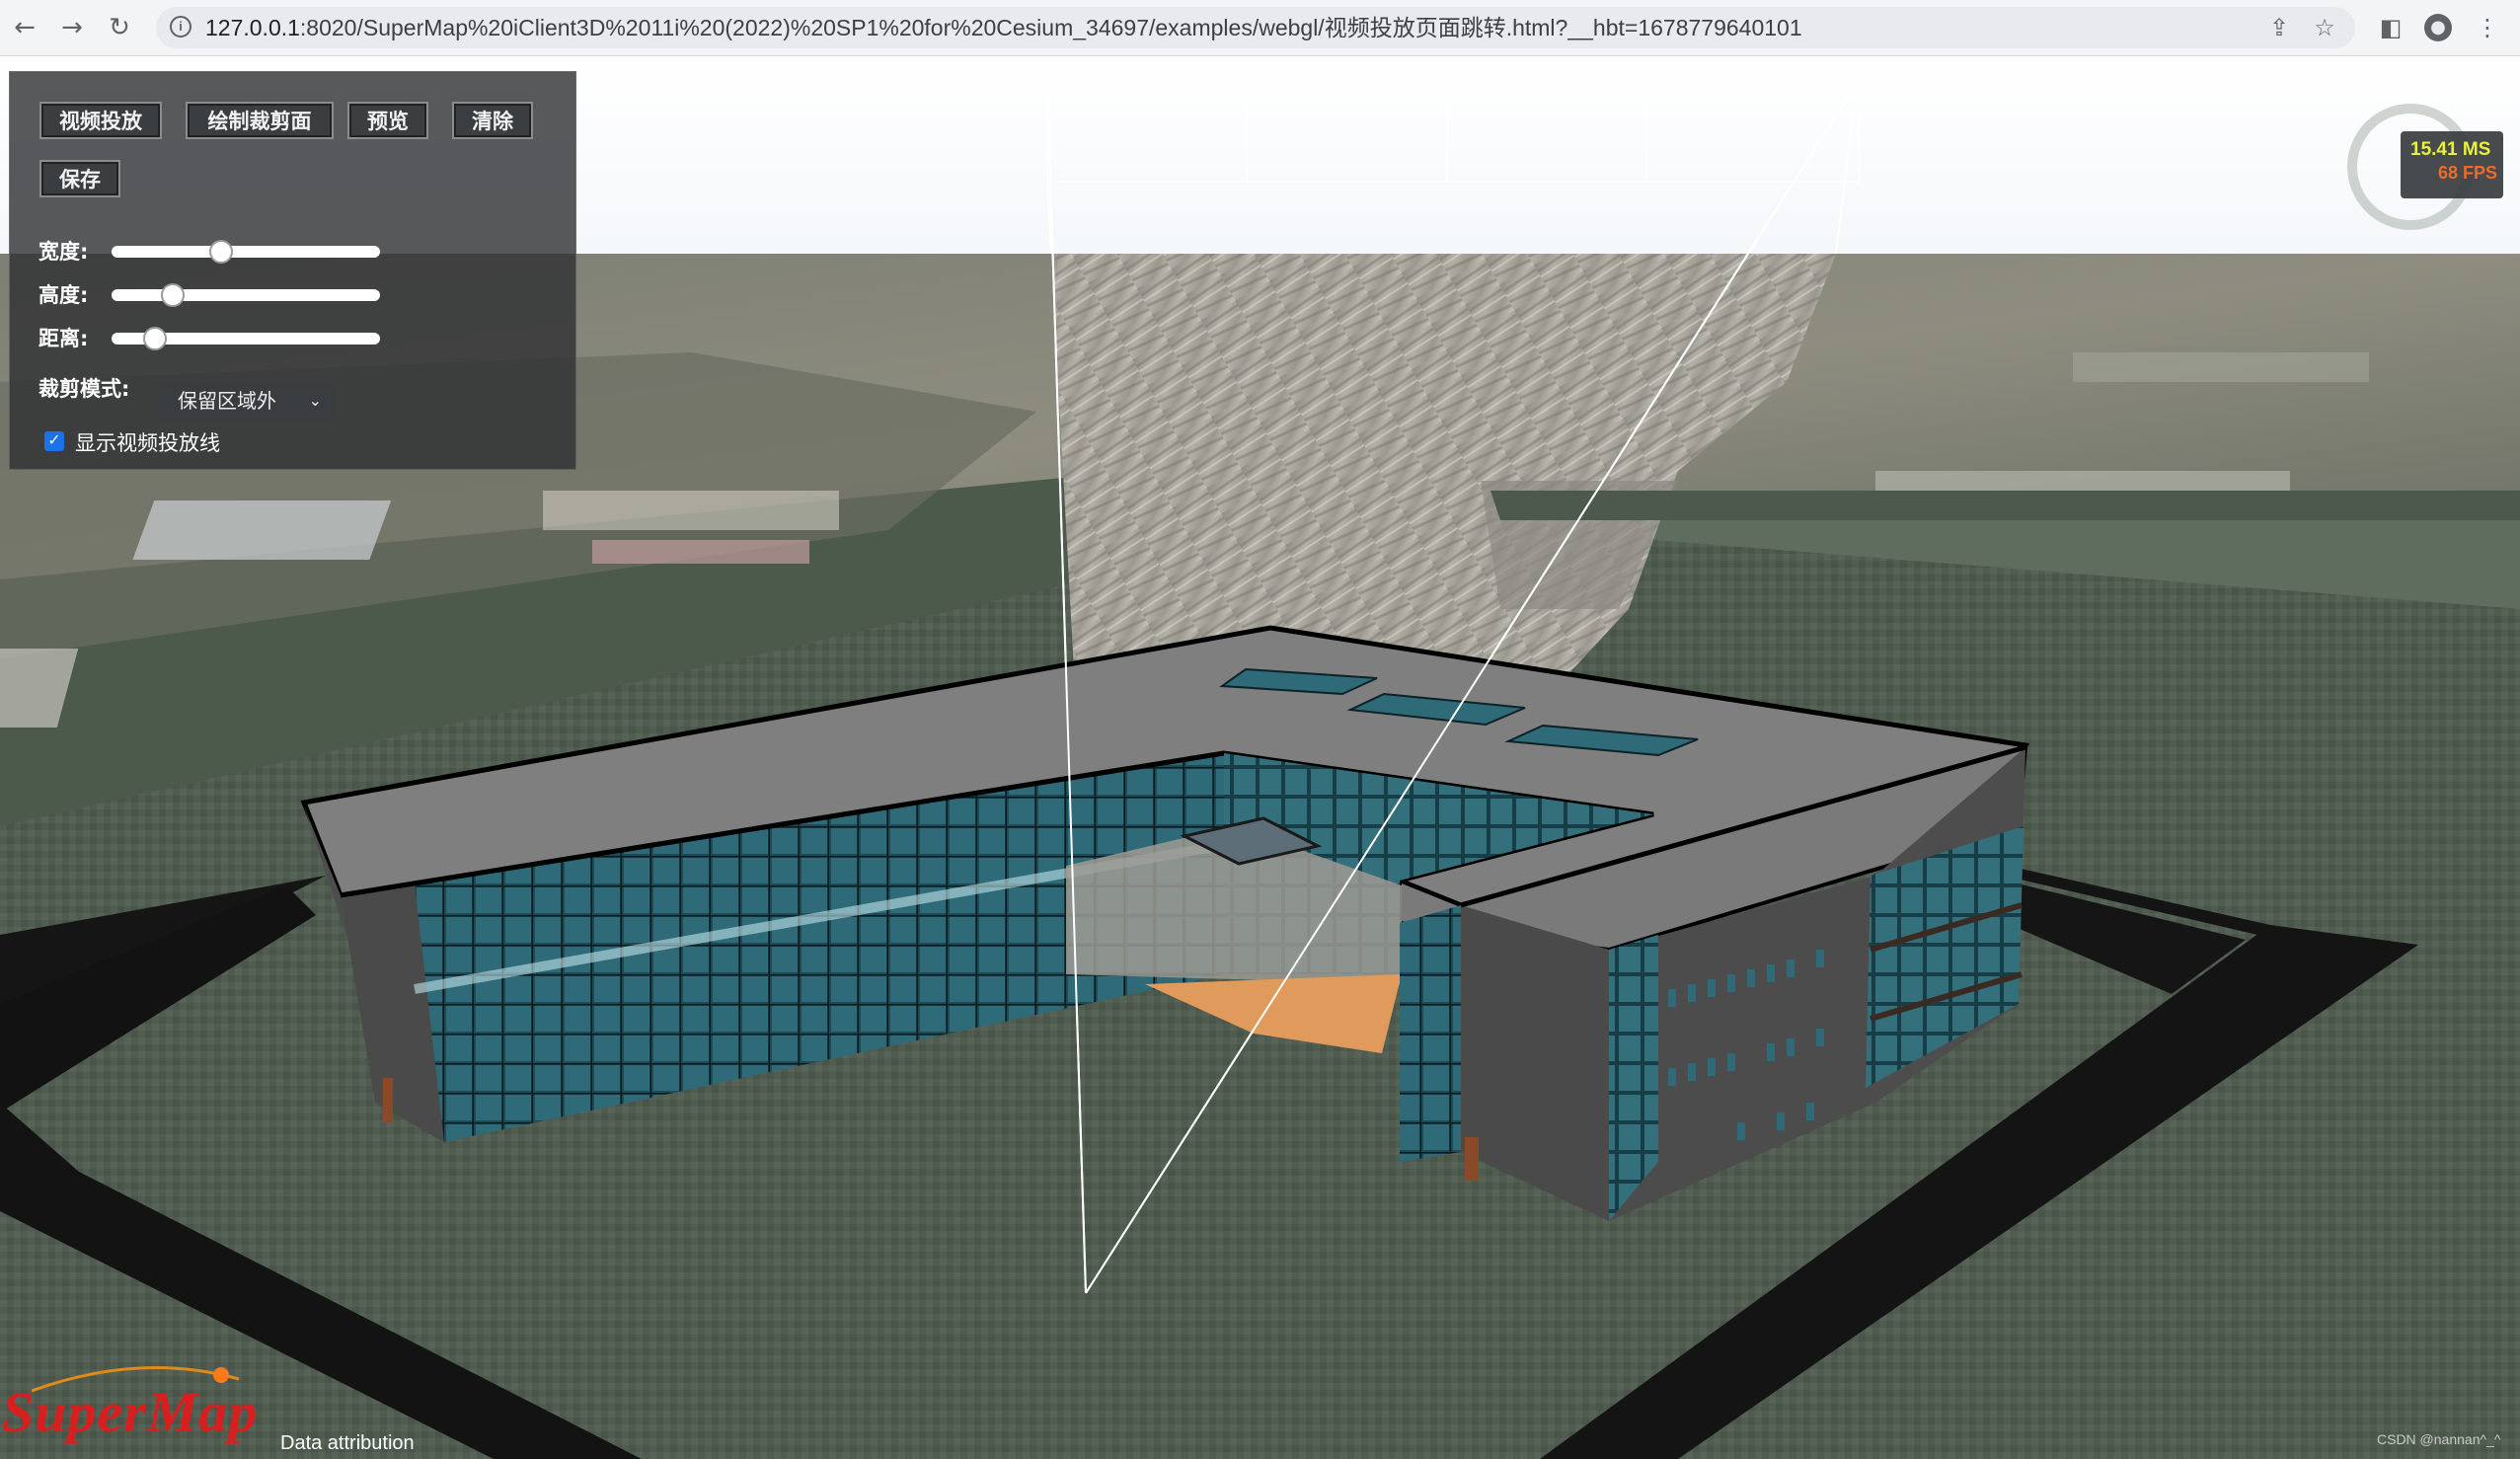  I want to click on menu-dots-icon: ⋮, so click(2487, 27).